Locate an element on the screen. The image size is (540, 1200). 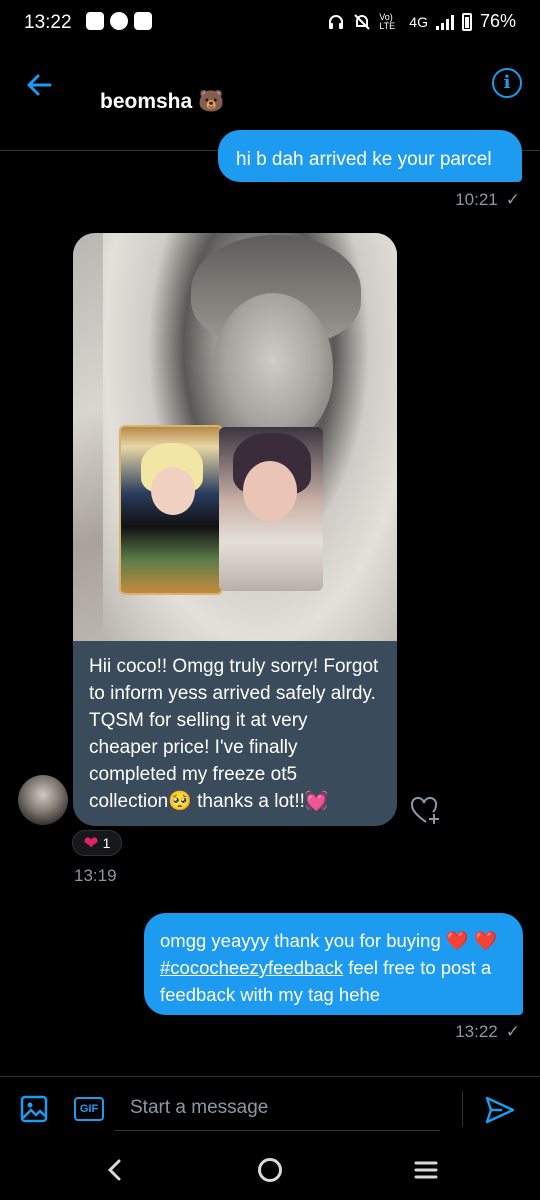
reaction-badge: ❤ 1 is located at coordinates (97, 843).